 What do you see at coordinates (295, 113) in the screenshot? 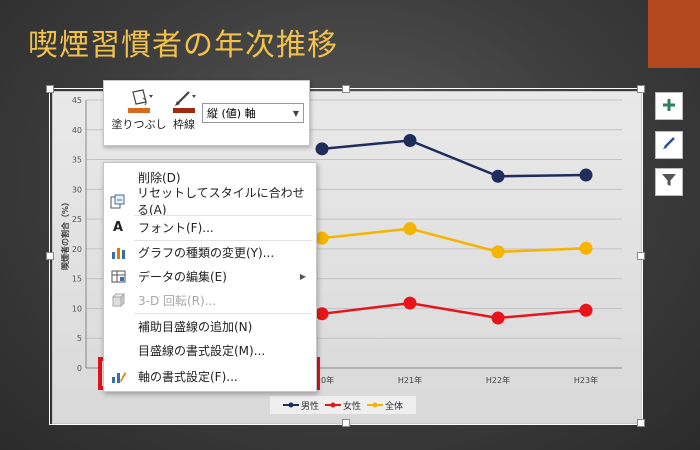
I see `chevron-down-icon: ▼` at bounding box center [295, 113].